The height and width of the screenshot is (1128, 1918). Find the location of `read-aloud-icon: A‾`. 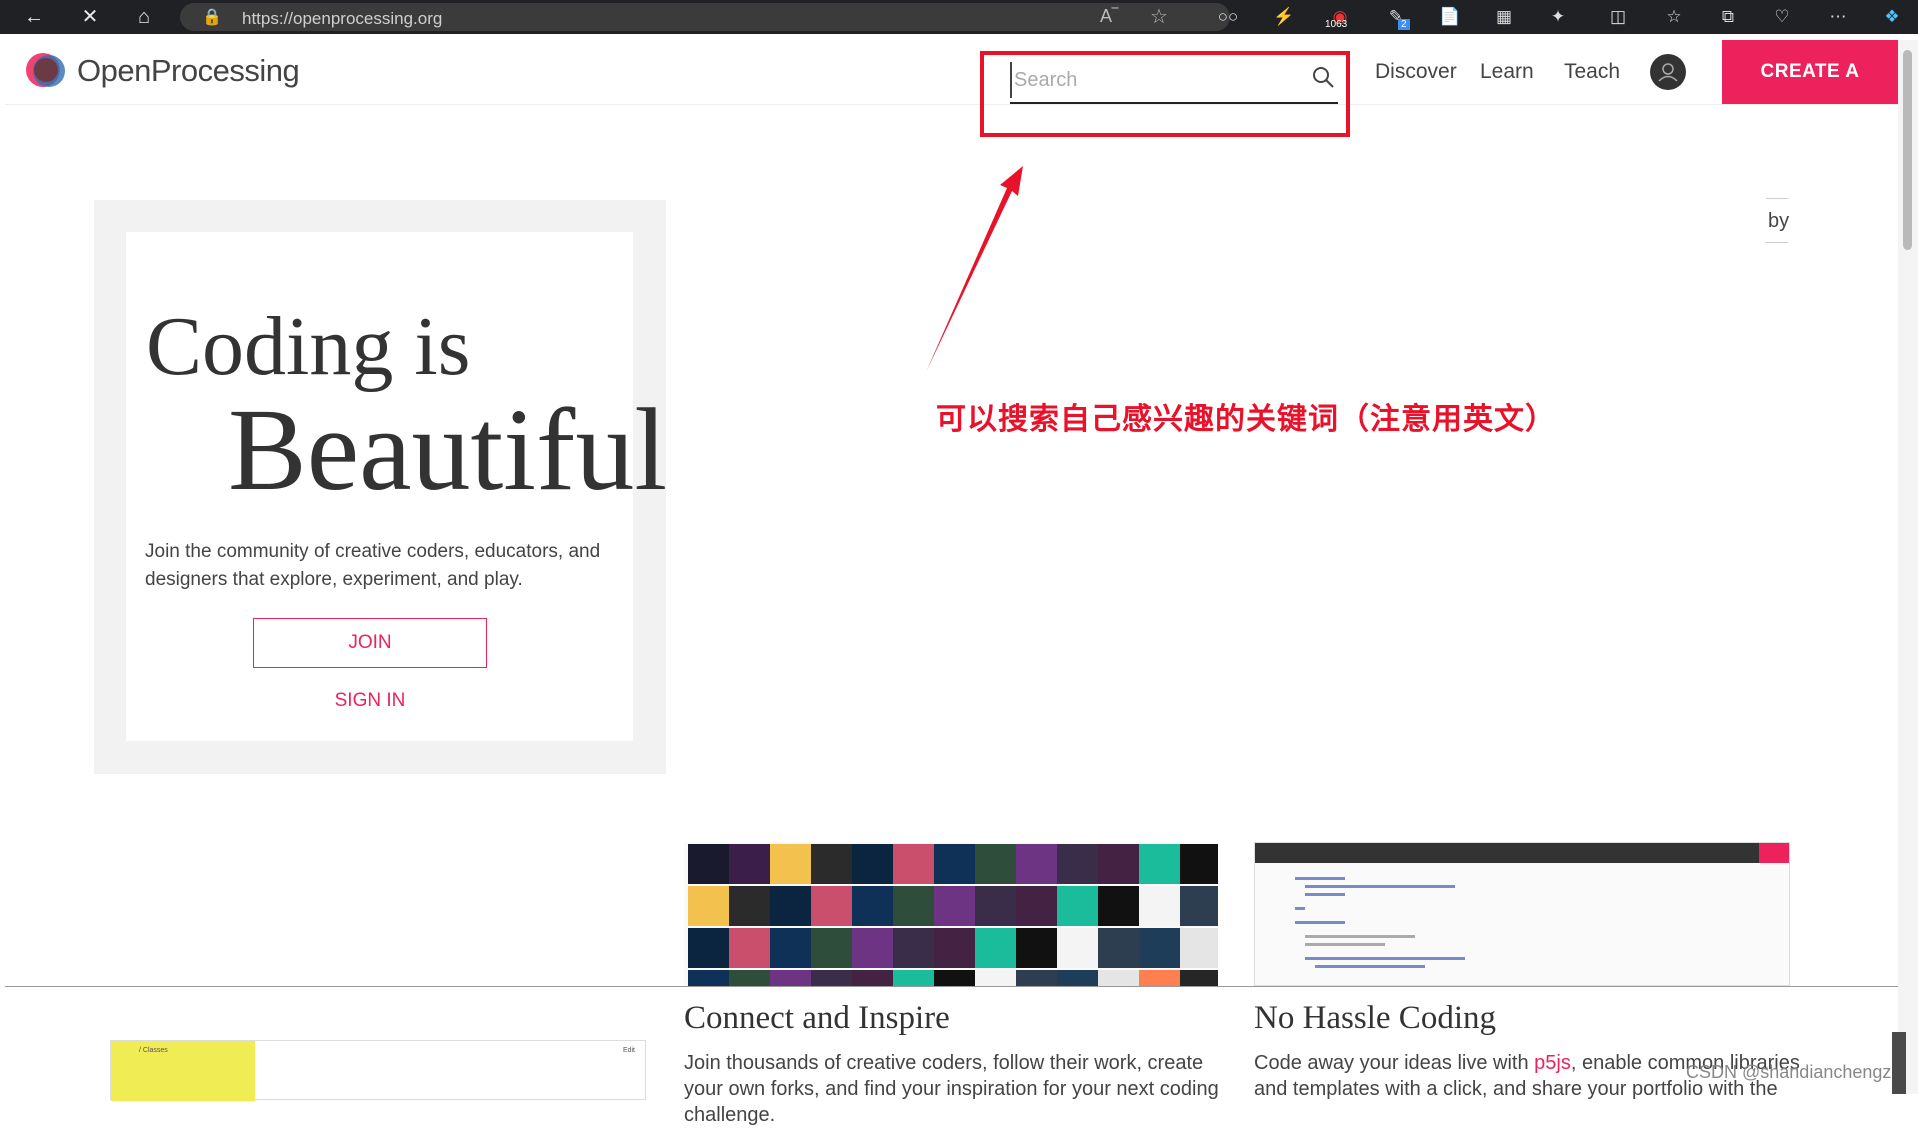

read-aloud-icon: A‾ is located at coordinates (1109, 16).